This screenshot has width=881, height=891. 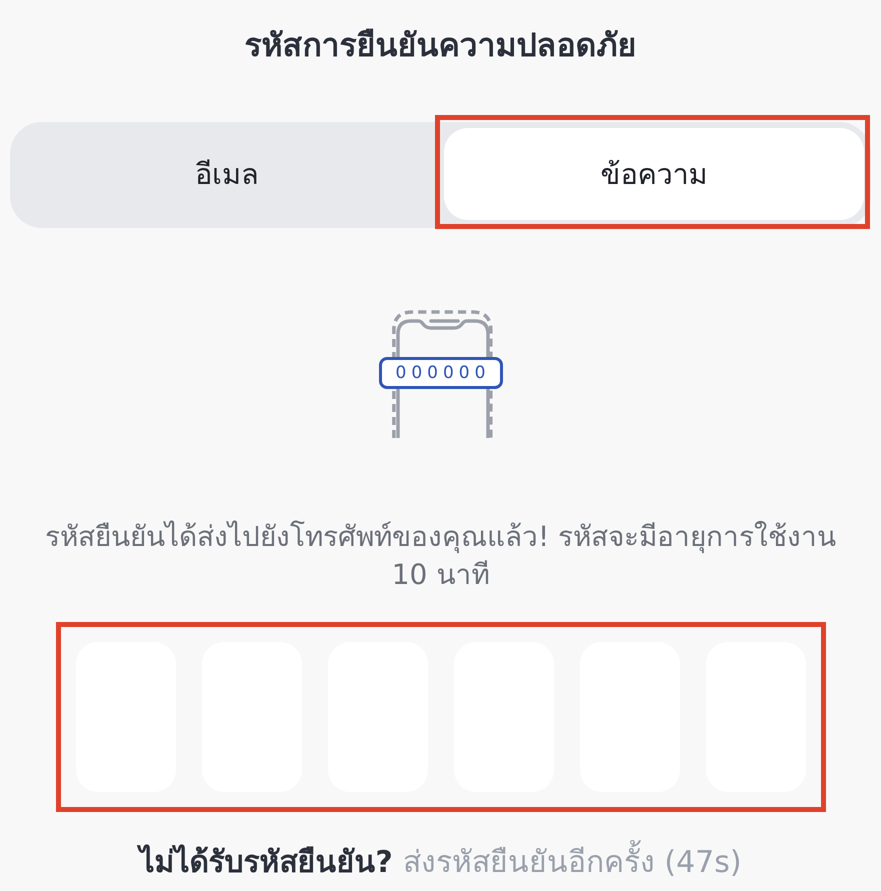 What do you see at coordinates (266, 863) in the screenshot?
I see `resend-prompt: ไม่ได้รับรหัสยืนยัน?` at bounding box center [266, 863].